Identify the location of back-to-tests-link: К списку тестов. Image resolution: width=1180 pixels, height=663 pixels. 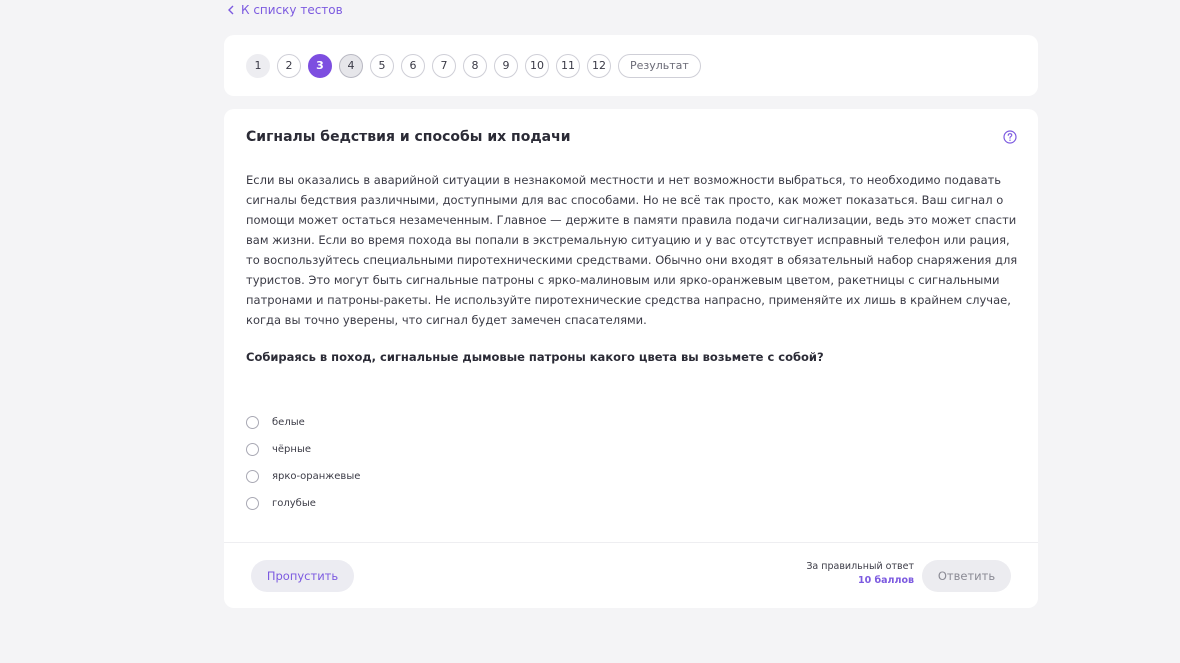
(285, 10).